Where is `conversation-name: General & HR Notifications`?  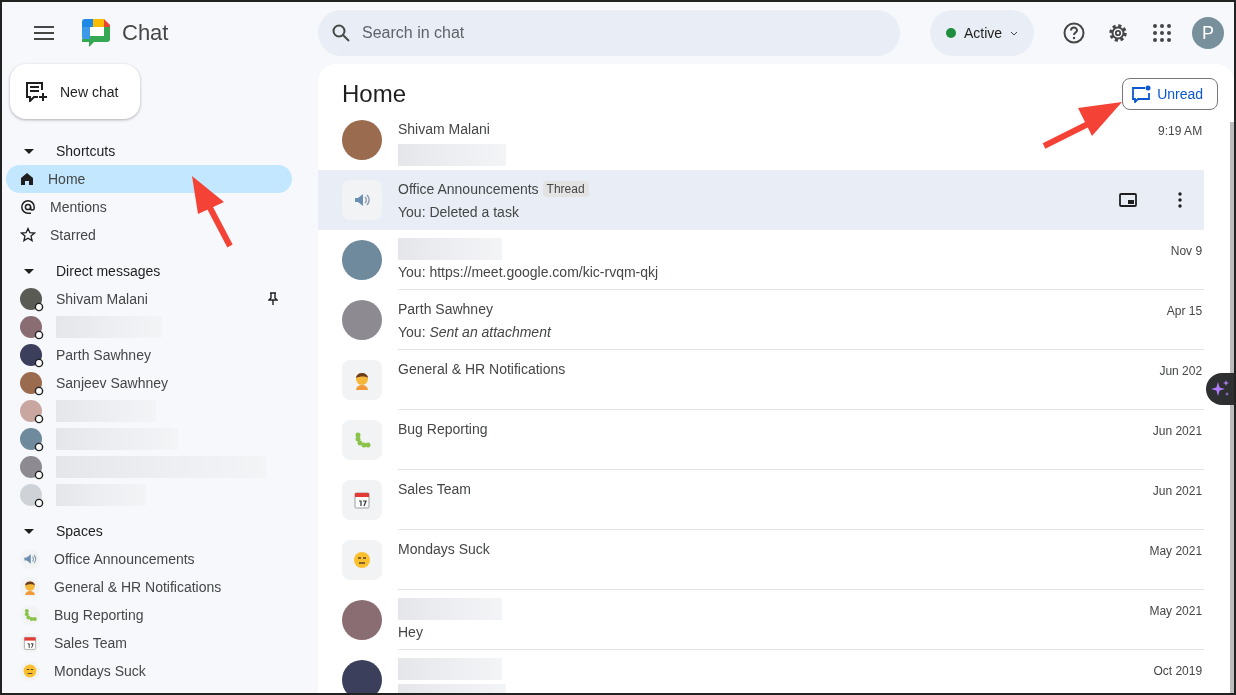 conversation-name: General & HR Notifications is located at coordinates (482, 369).